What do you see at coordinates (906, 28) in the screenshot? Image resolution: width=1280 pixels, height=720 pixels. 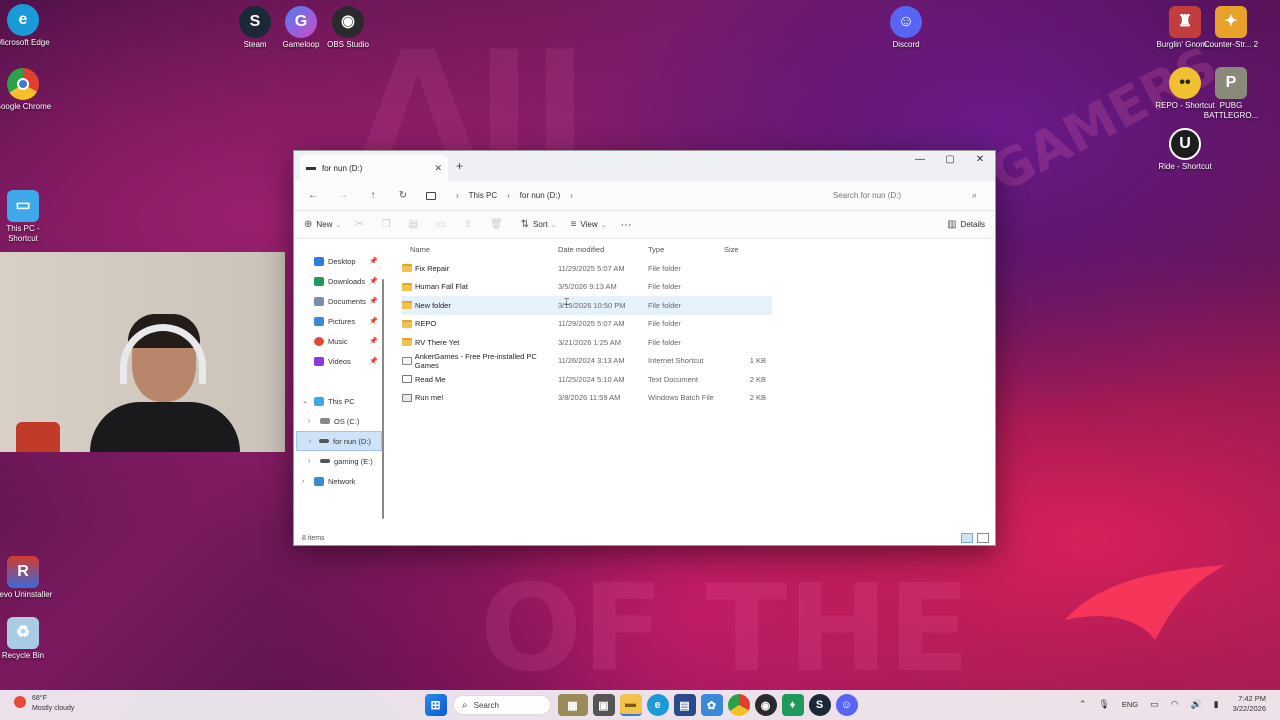 I see `desktop-icon-discord: ☺ Discord` at bounding box center [906, 28].